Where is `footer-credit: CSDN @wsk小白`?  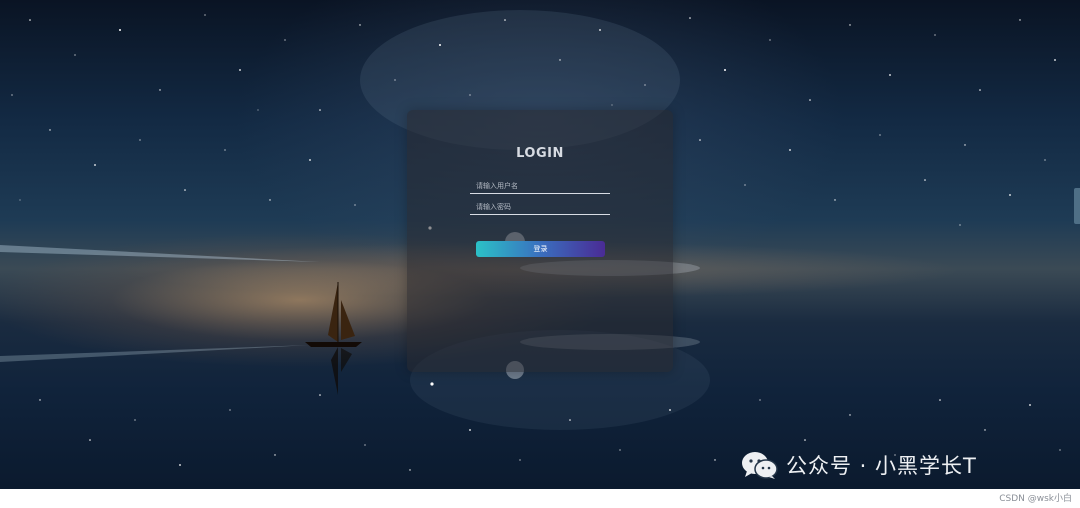
footer-credit: CSDN @wsk小白 is located at coordinates (1035, 499).